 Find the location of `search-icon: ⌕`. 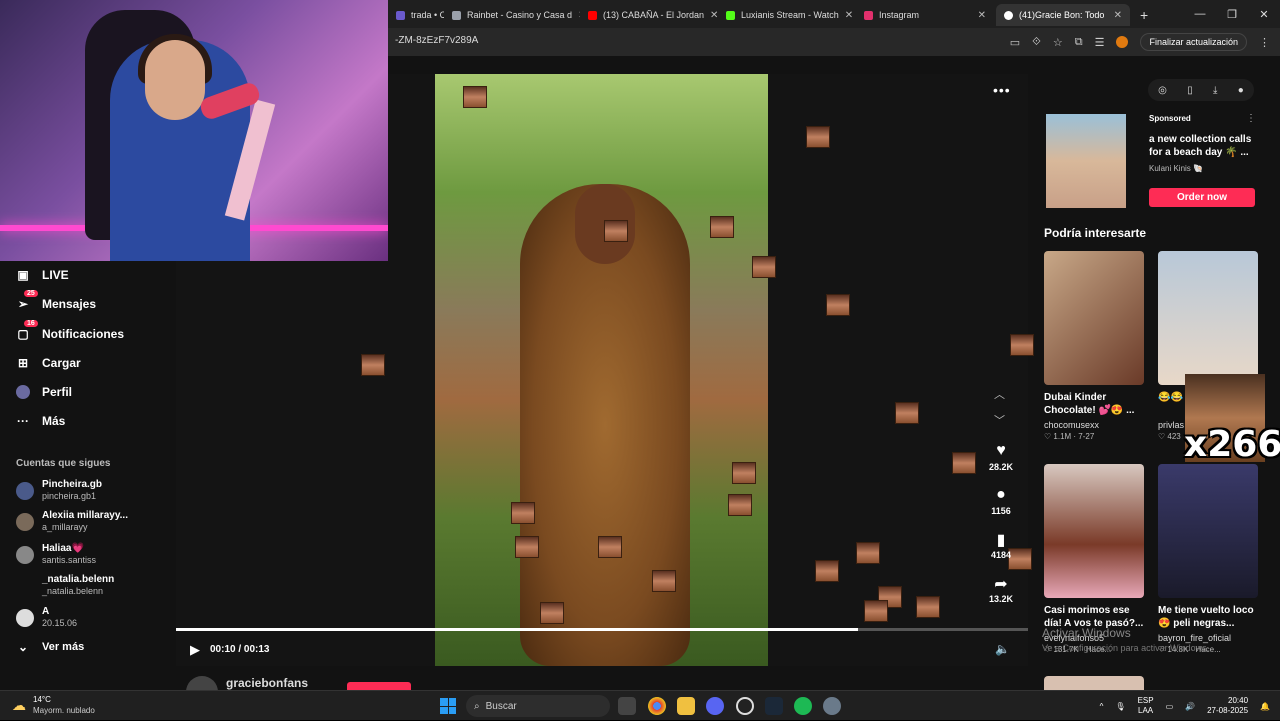

search-icon: ⌕ is located at coordinates (477, 706).